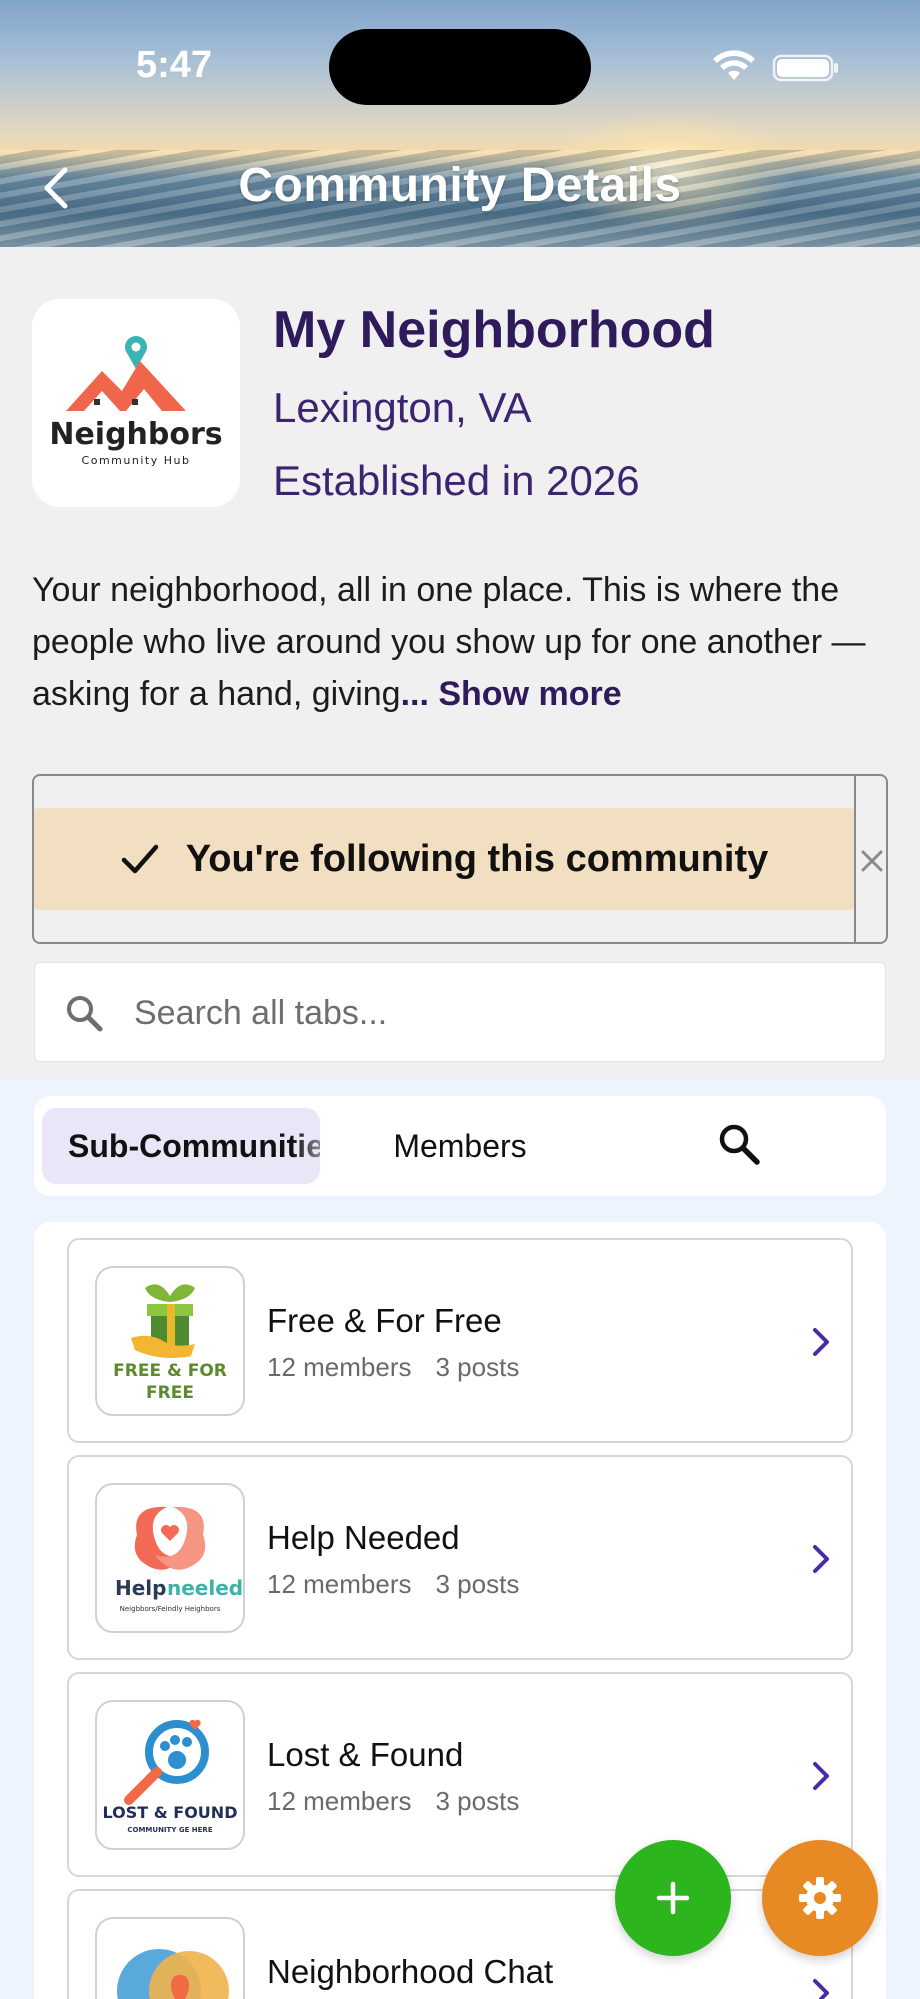  Describe the element at coordinates (734, 65) in the screenshot. I see `wifi-icon` at that location.